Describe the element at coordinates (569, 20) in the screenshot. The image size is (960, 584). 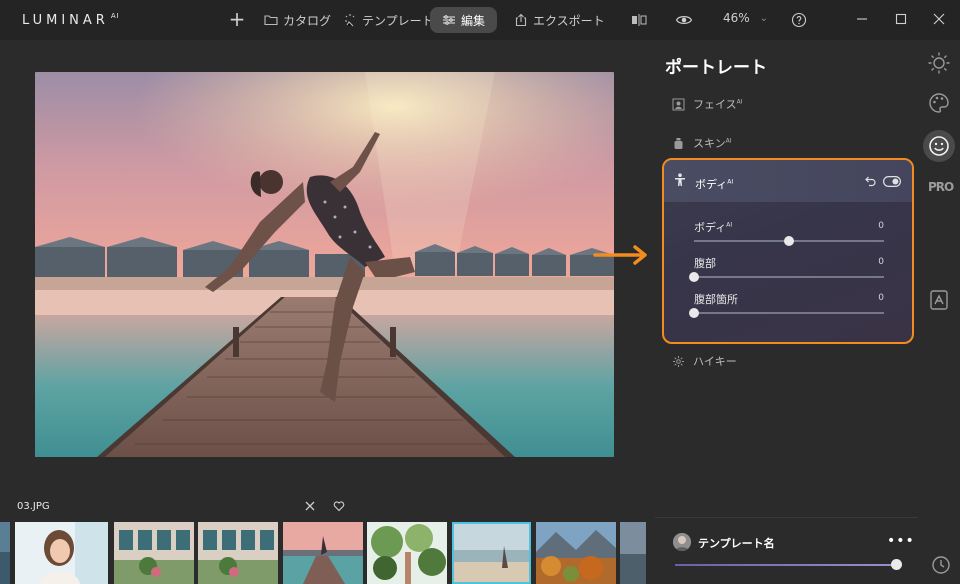
I see `tab-export-label: エクスポート` at that location.